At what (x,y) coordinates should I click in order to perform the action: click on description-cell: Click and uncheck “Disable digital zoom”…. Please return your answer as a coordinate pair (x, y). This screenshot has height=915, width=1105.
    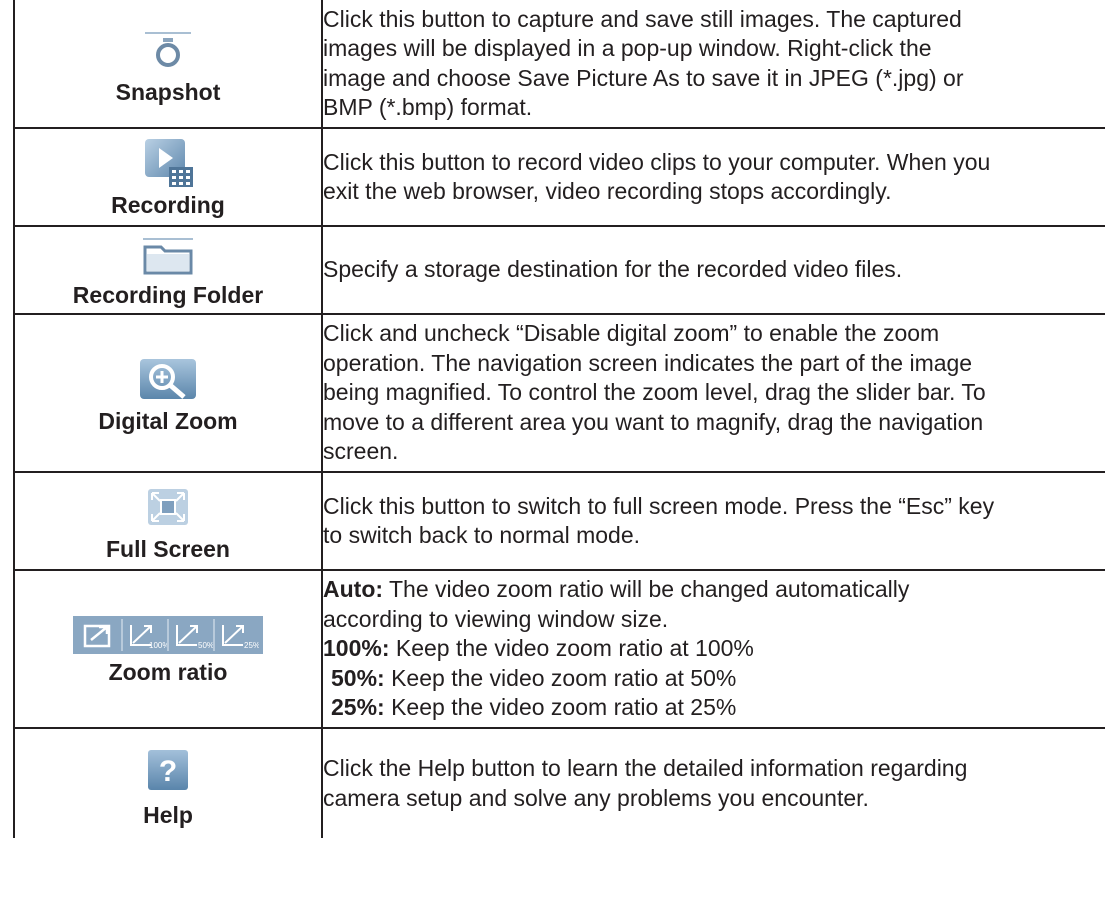
    Looking at the image, I should click on (713, 393).